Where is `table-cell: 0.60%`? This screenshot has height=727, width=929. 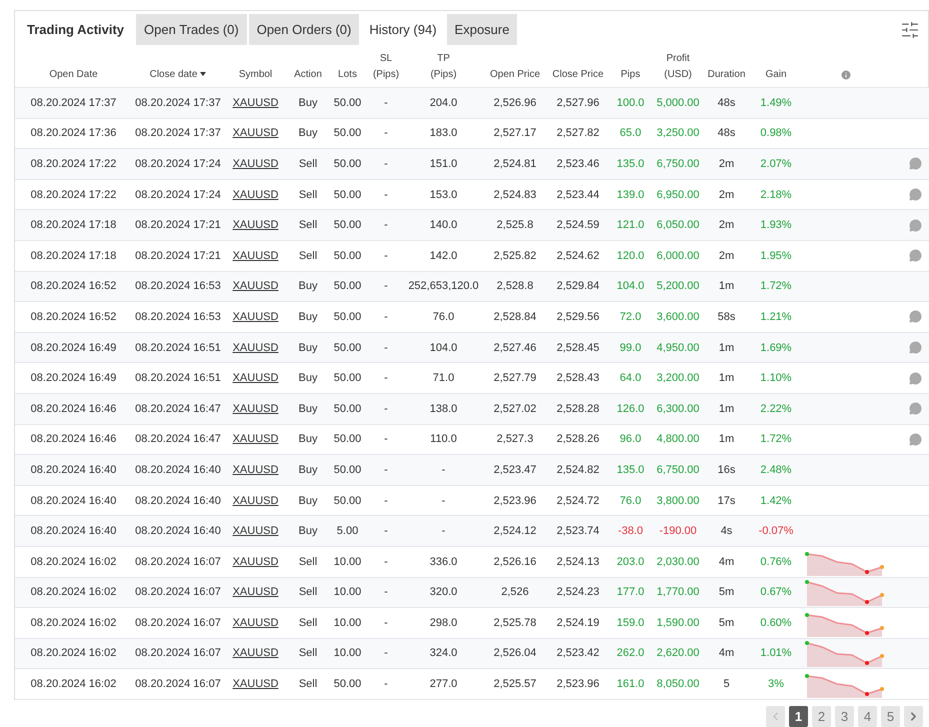
table-cell: 0.60% is located at coordinates (776, 622).